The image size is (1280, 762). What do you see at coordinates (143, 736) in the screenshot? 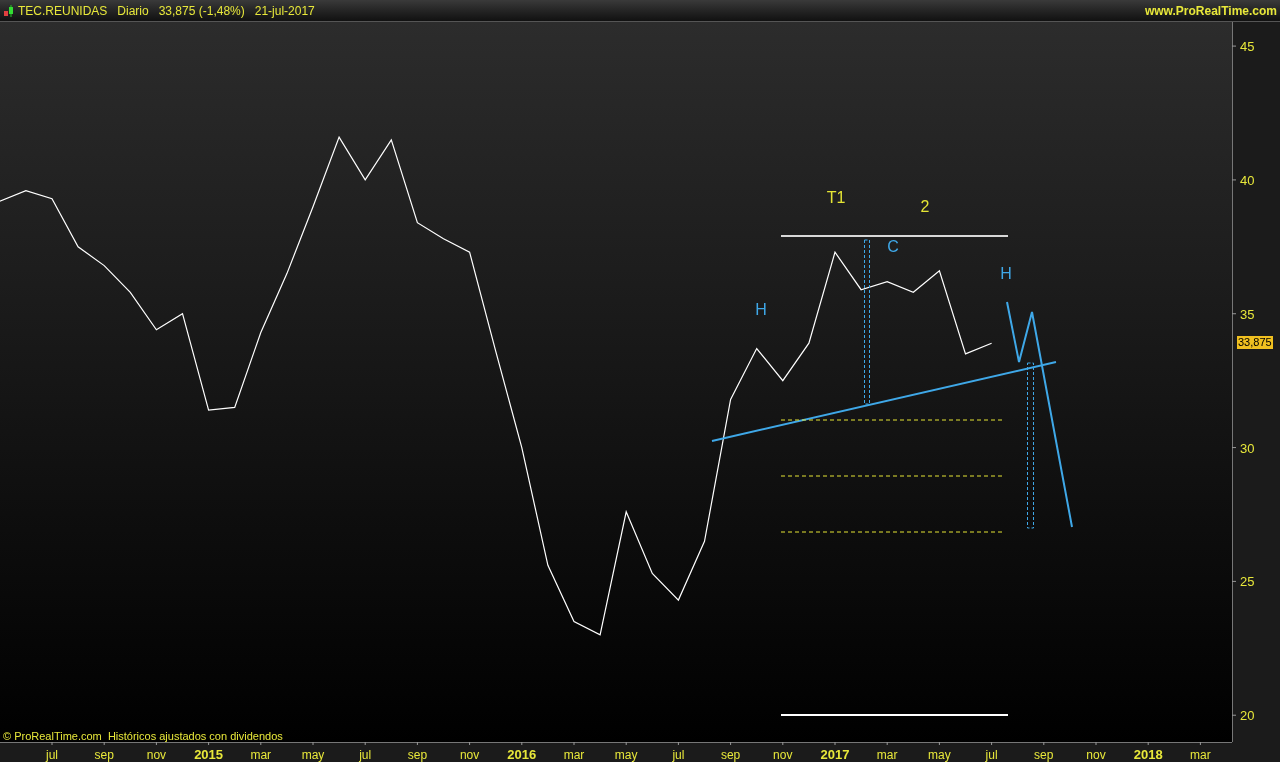
I see `footer-note: © ProRealTime.com Históricos ajustados con dividendos` at bounding box center [143, 736].